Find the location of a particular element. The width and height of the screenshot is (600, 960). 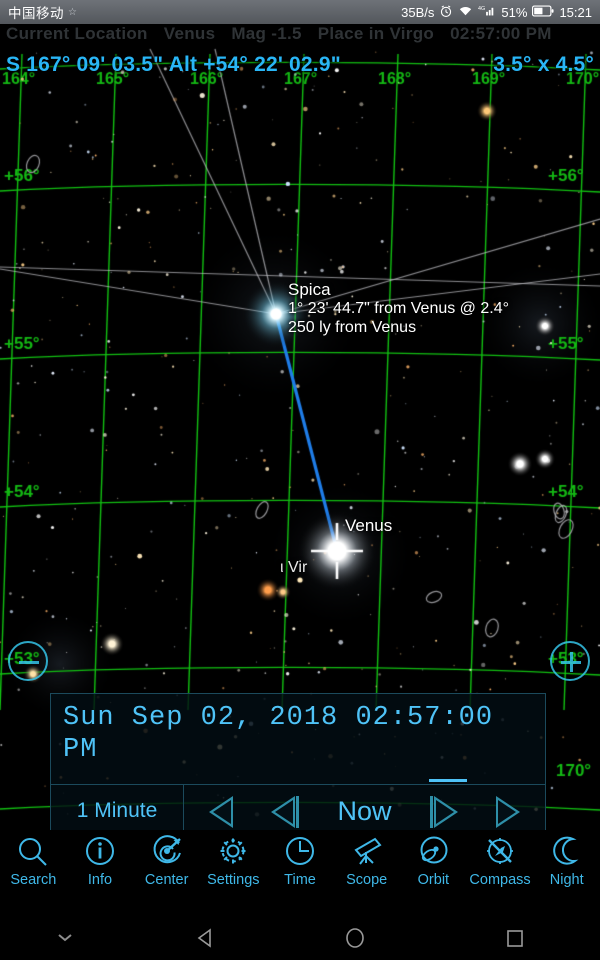

center-target-icon is located at coordinates (167, 852).